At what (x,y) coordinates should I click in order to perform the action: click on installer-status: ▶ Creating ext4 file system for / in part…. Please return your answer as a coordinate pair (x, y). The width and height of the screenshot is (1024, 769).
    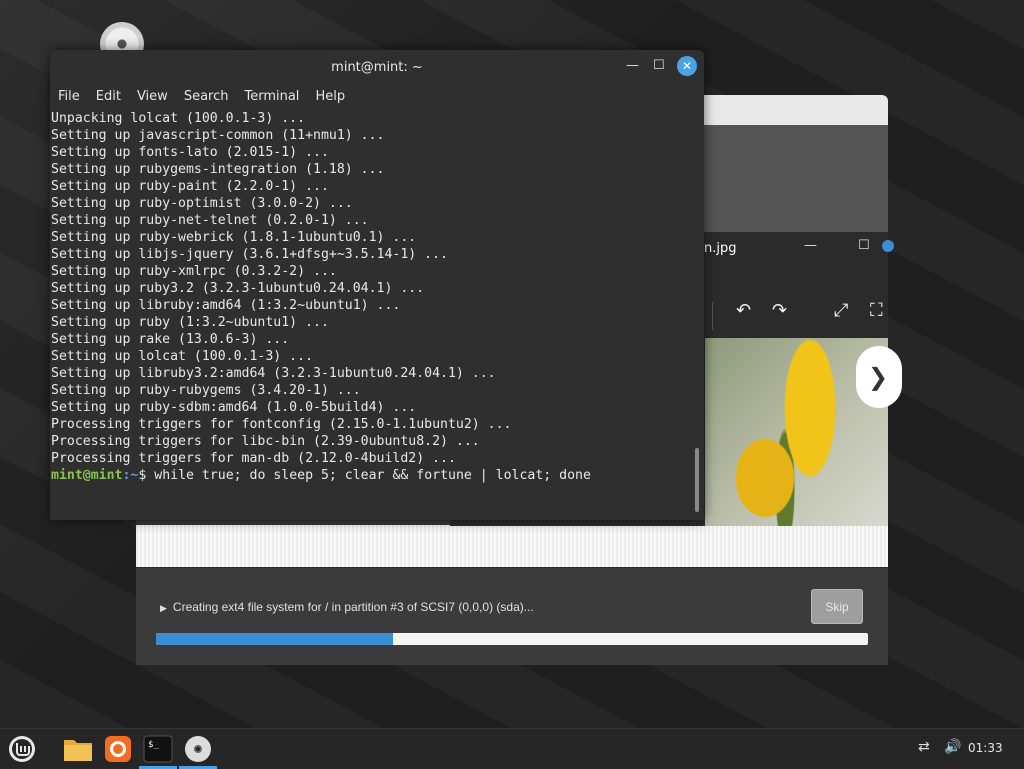
    Looking at the image, I should click on (347, 607).